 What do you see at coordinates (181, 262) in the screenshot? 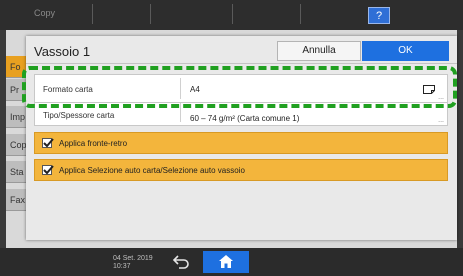
I see `back-arrow-icon` at bounding box center [181, 262].